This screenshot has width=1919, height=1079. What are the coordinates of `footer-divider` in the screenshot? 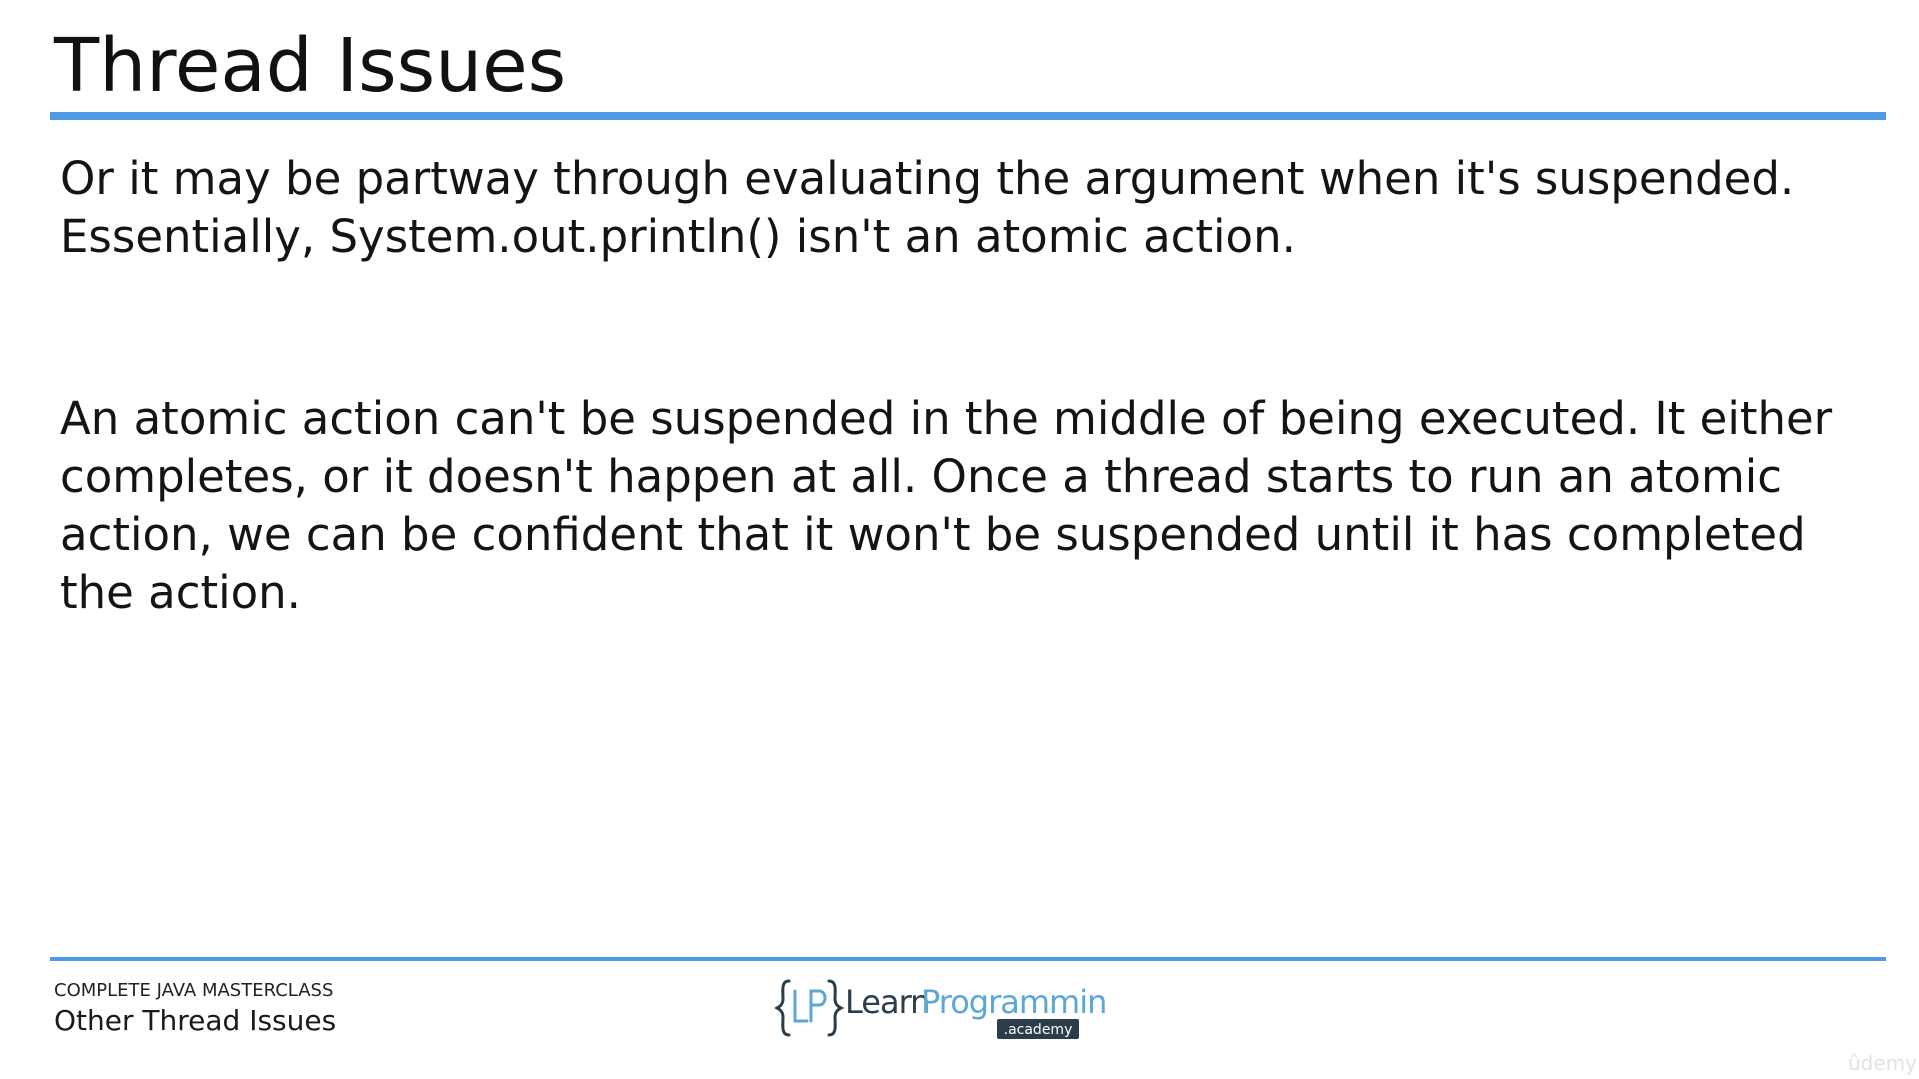 It's located at (968, 959).